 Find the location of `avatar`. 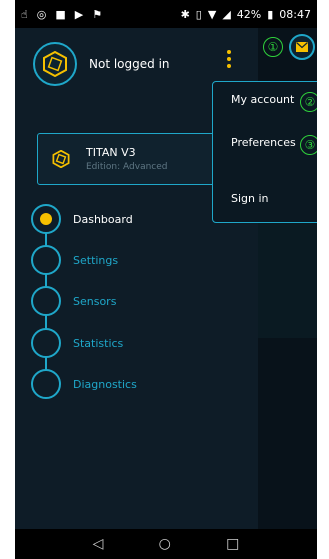

avatar is located at coordinates (55, 64).